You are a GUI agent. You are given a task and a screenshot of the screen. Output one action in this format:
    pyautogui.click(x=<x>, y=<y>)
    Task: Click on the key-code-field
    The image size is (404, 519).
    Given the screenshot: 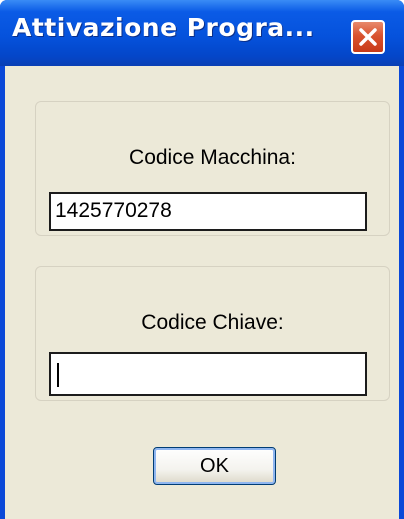 What is the action you would take?
    pyautogui.click(x=208, y=374)
    